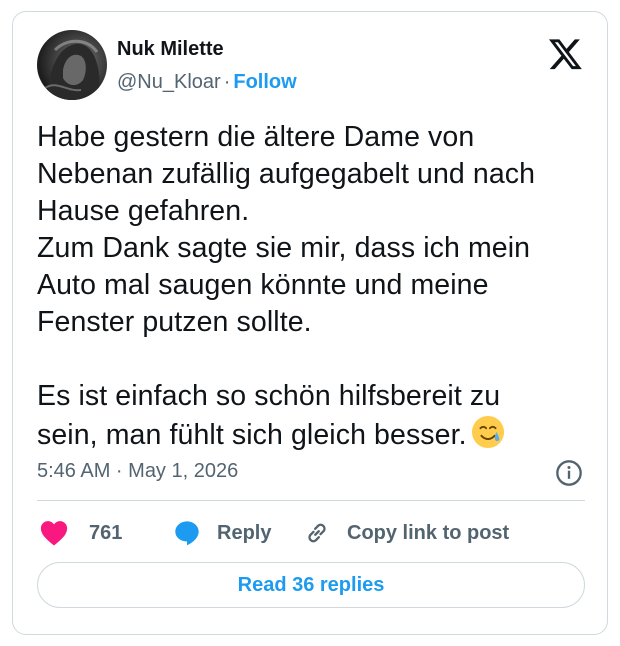 This screenshot has height=646, width=620. What do you see at coordinates (169, 82) in the screenshot?
I see `author-handle: @Nu_Kloar` at bounding box center [169, 82].